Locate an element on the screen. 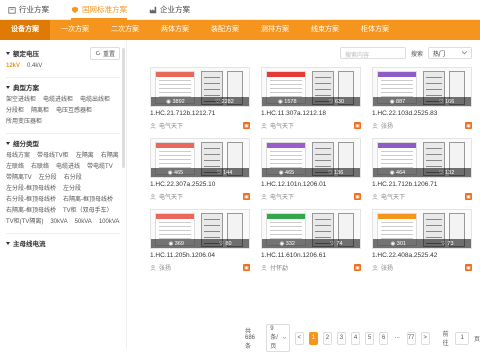 This screenshot has width=480, height=352. card-title: 1.HC.22.408a.2525.42 is located at coordinates (422, 256).